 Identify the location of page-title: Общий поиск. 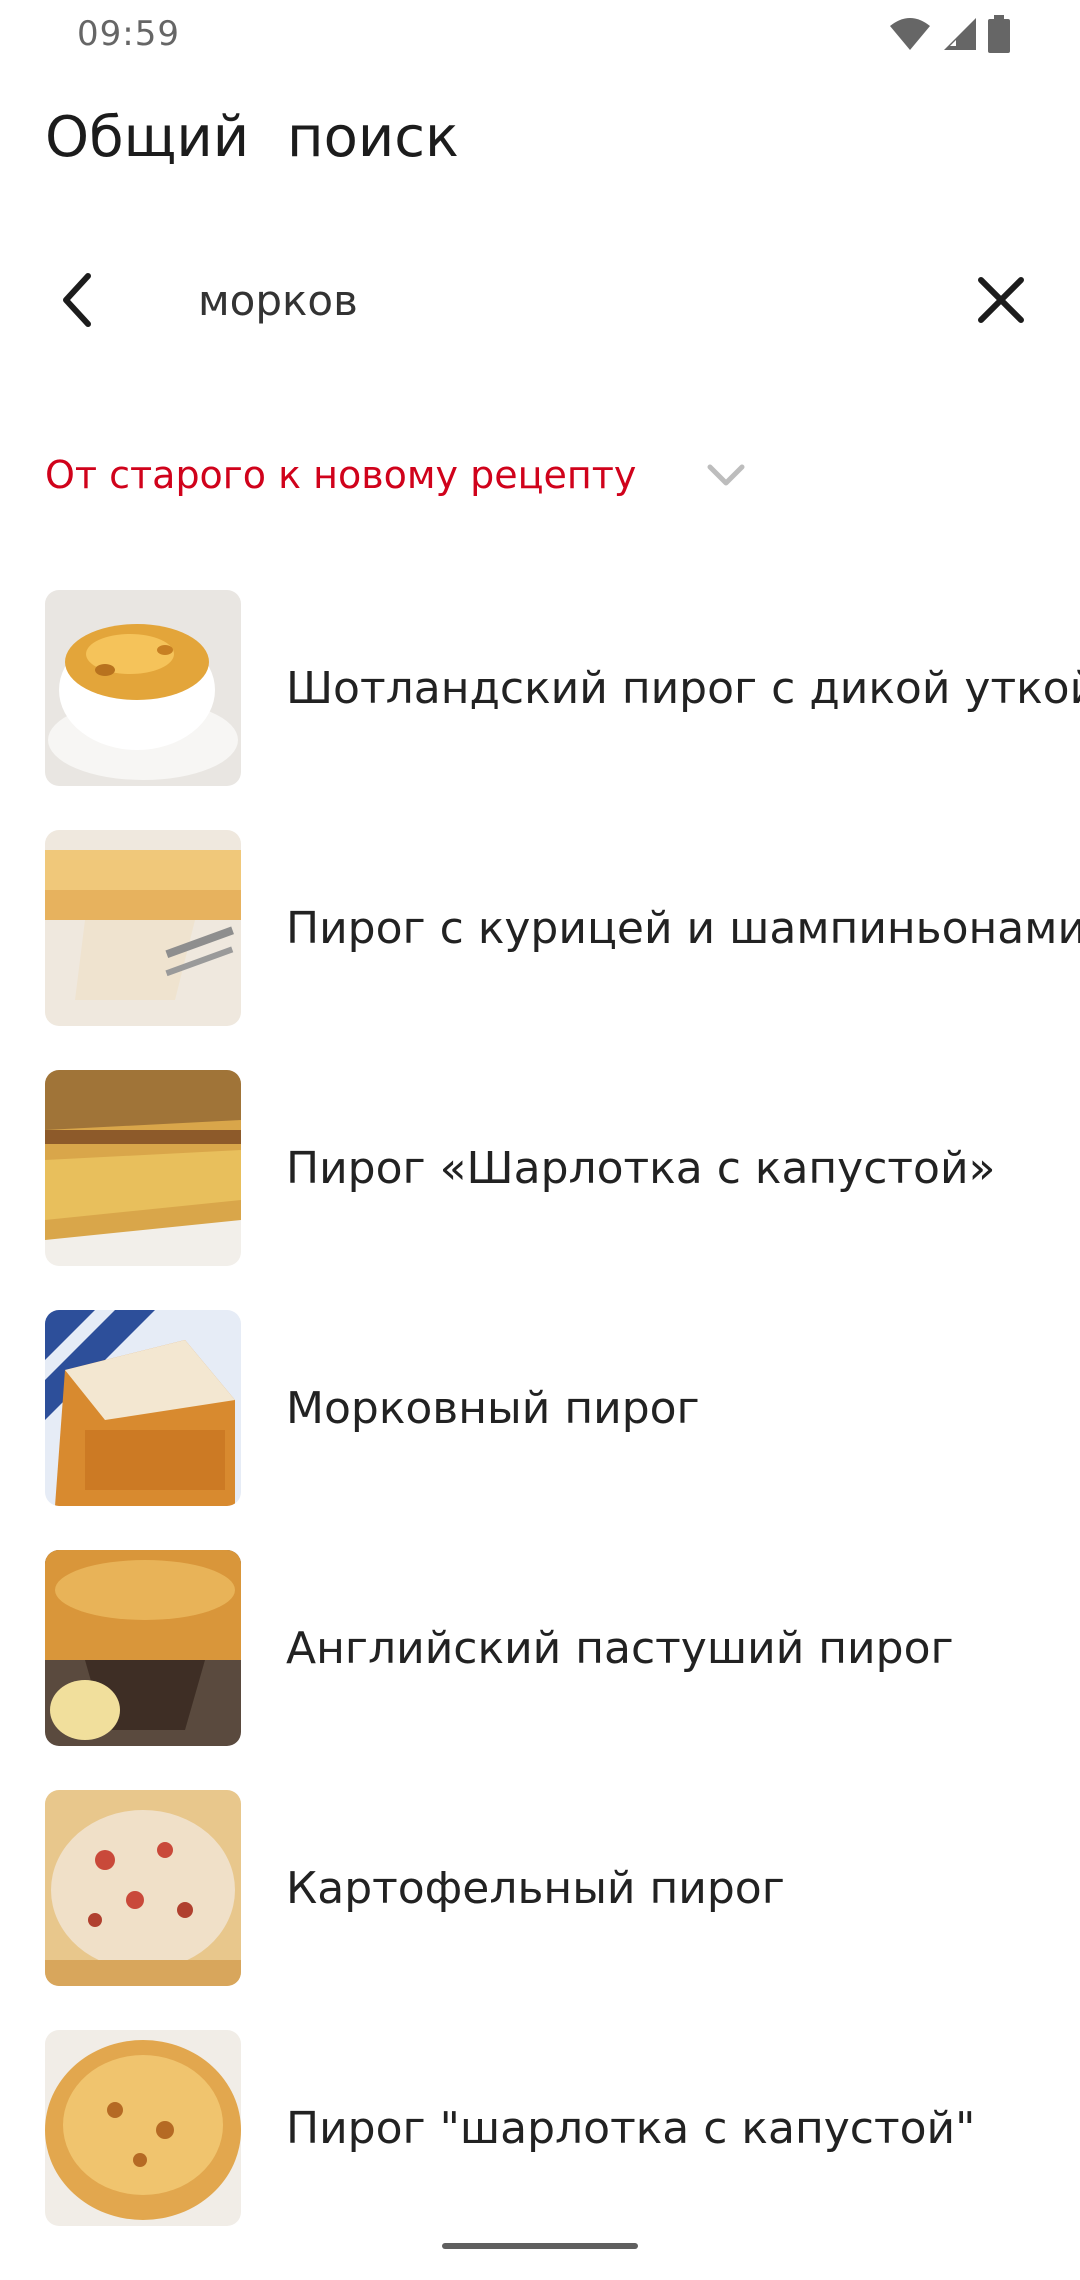
(252, 137).